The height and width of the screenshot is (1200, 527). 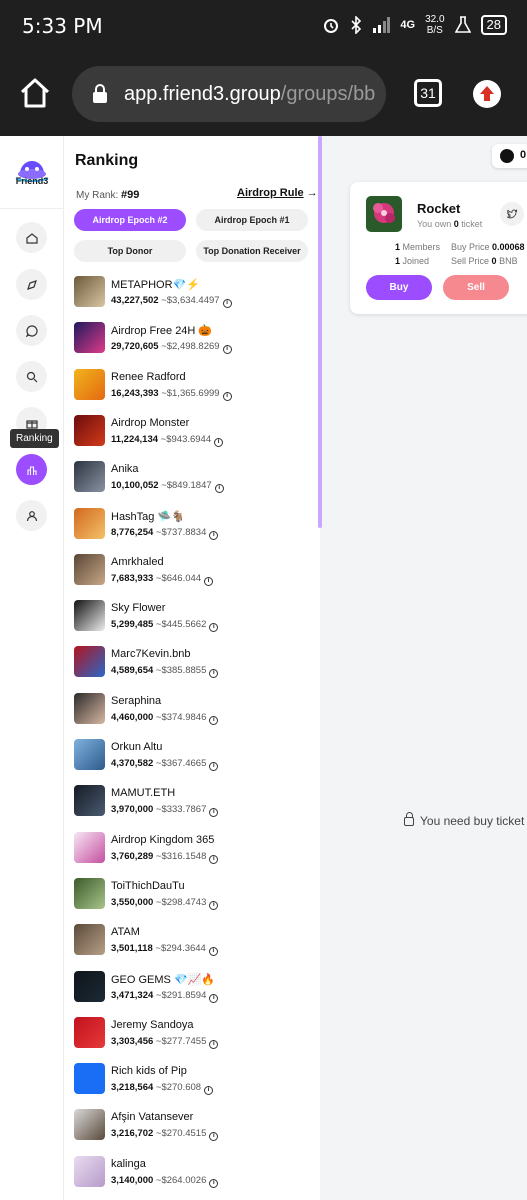 What do you see at coordinates (130, 195) in the screenshot?
I see `my-rank-value: #99` at bounding box center [130, 195].